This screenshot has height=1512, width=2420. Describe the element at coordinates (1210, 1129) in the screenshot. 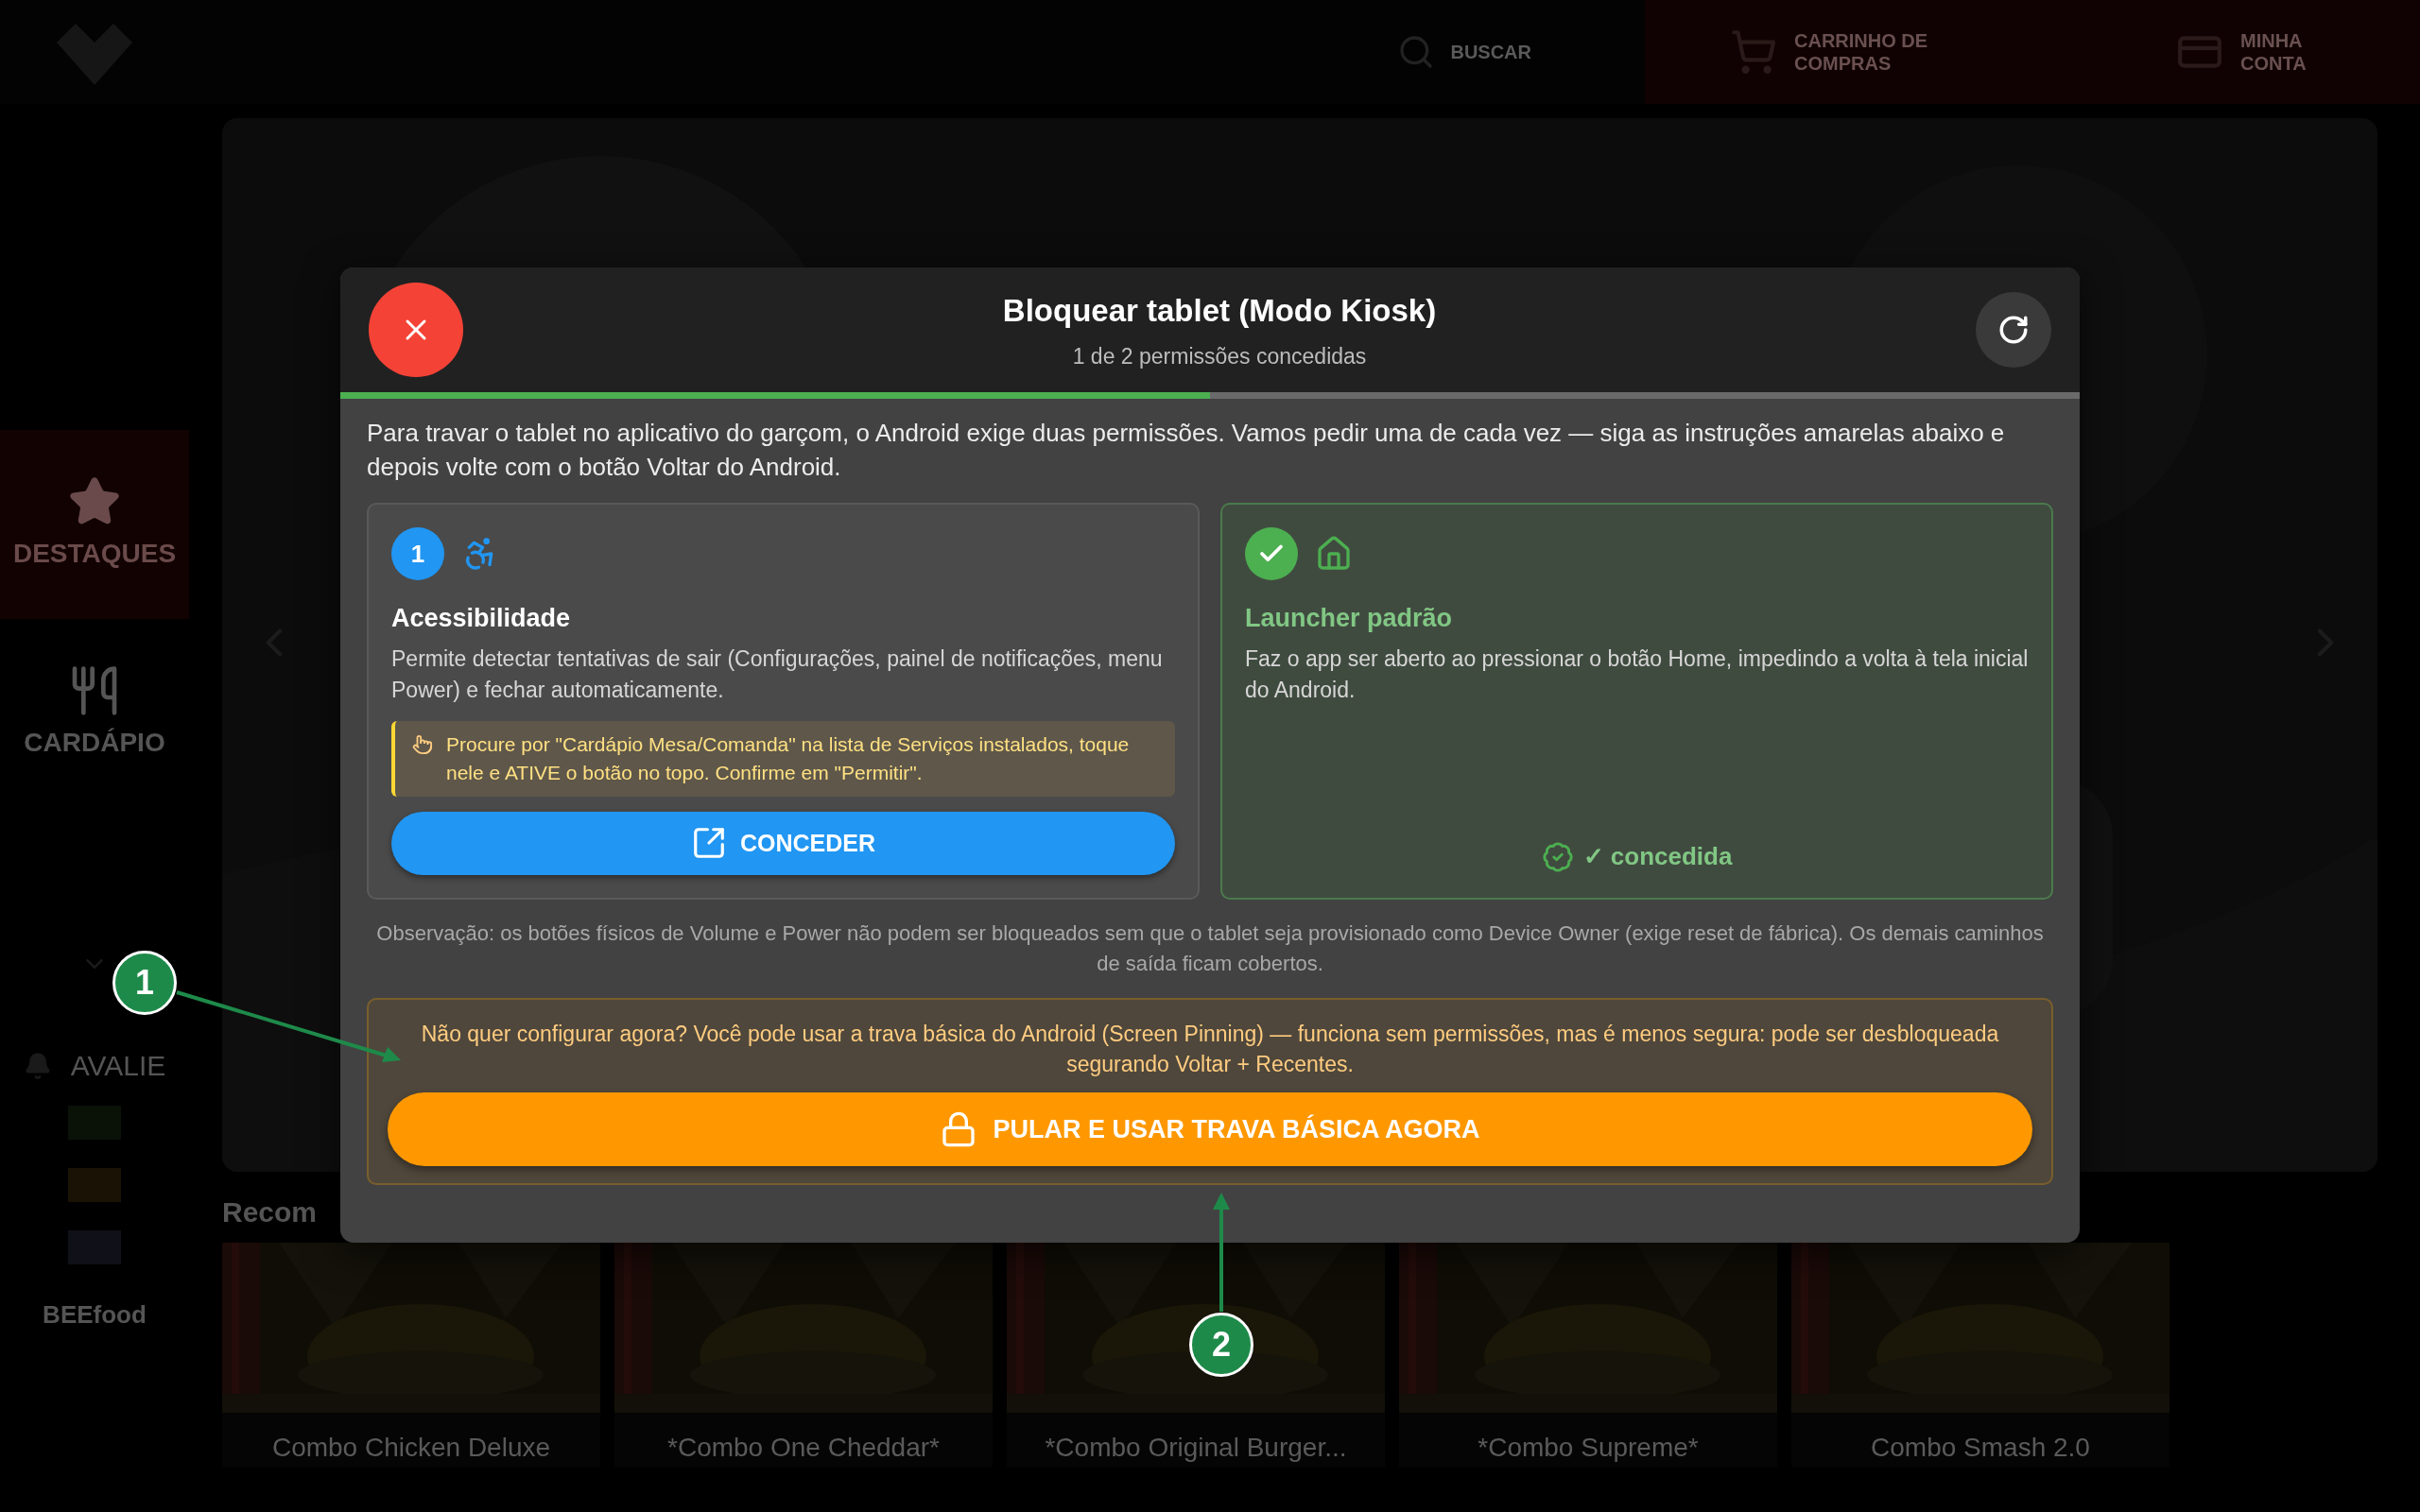

I see `basic-lock-button: PULAR E USAR TRAVA BÁSICA AGORA` at that location.